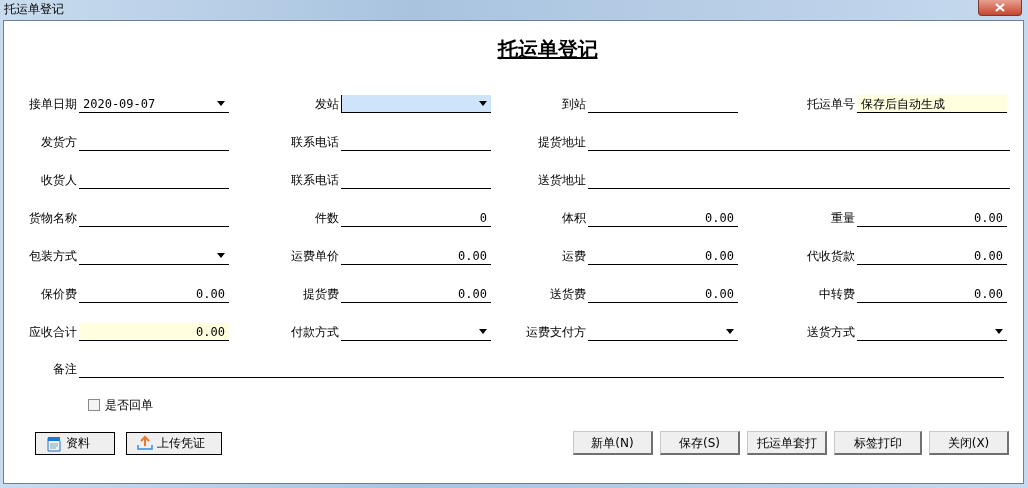 The image size is (1028, 488). Describe the element at coordinates (53, 332) in the screenshot. I see `field-label: 应收合计` at that location.